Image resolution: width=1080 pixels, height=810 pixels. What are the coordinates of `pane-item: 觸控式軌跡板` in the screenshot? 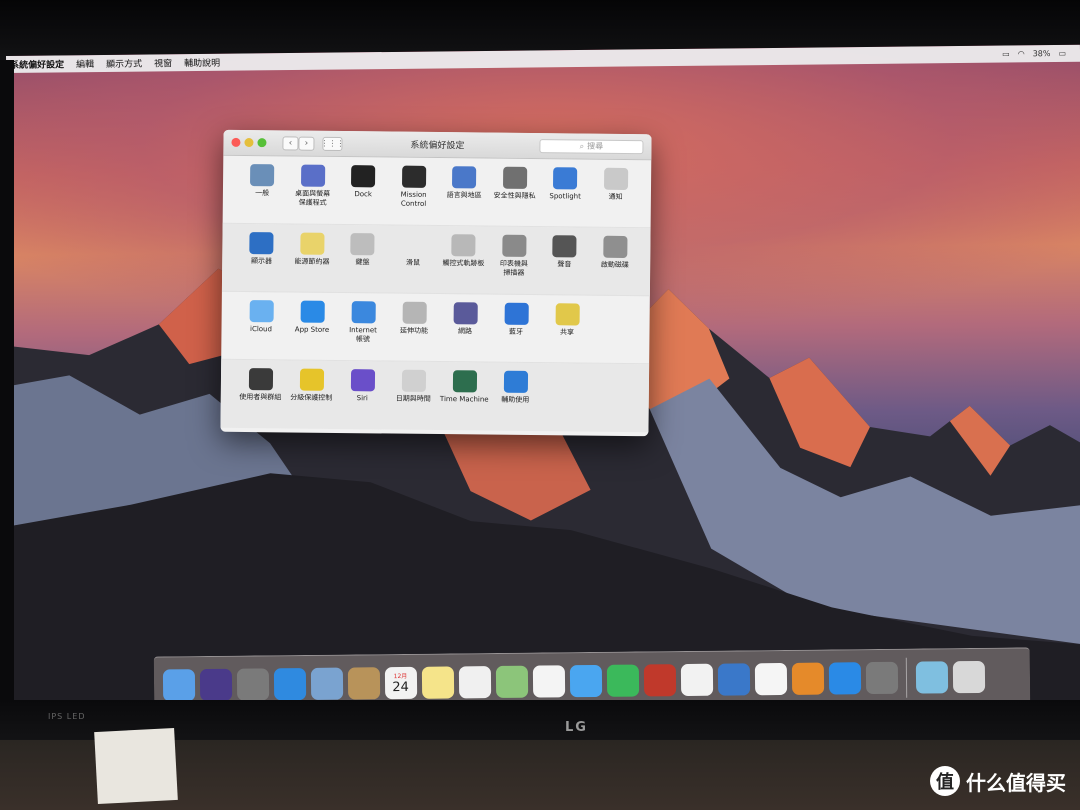 It's located at (463, 264).